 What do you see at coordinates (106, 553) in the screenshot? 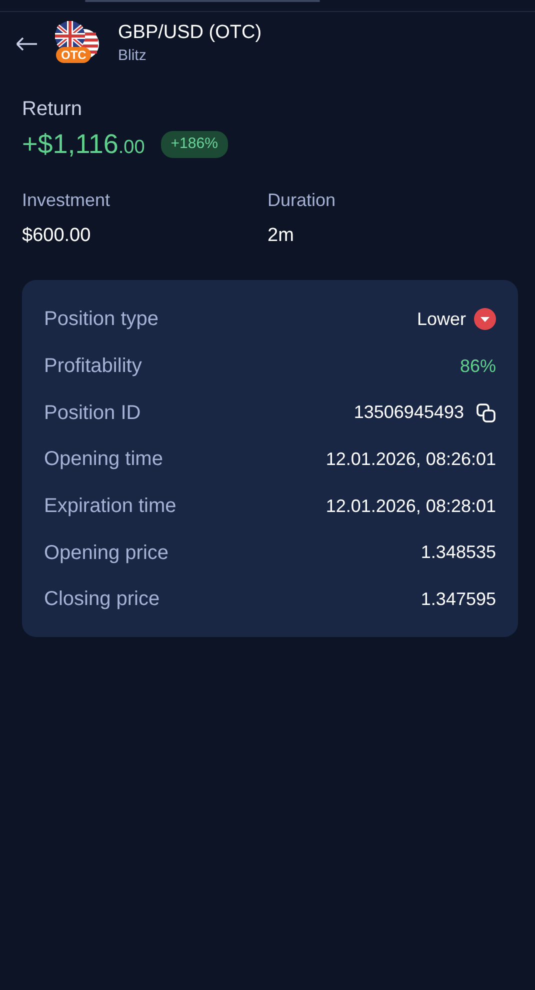
I see `detail-label: Opening price` at bounding box center [106, 553].